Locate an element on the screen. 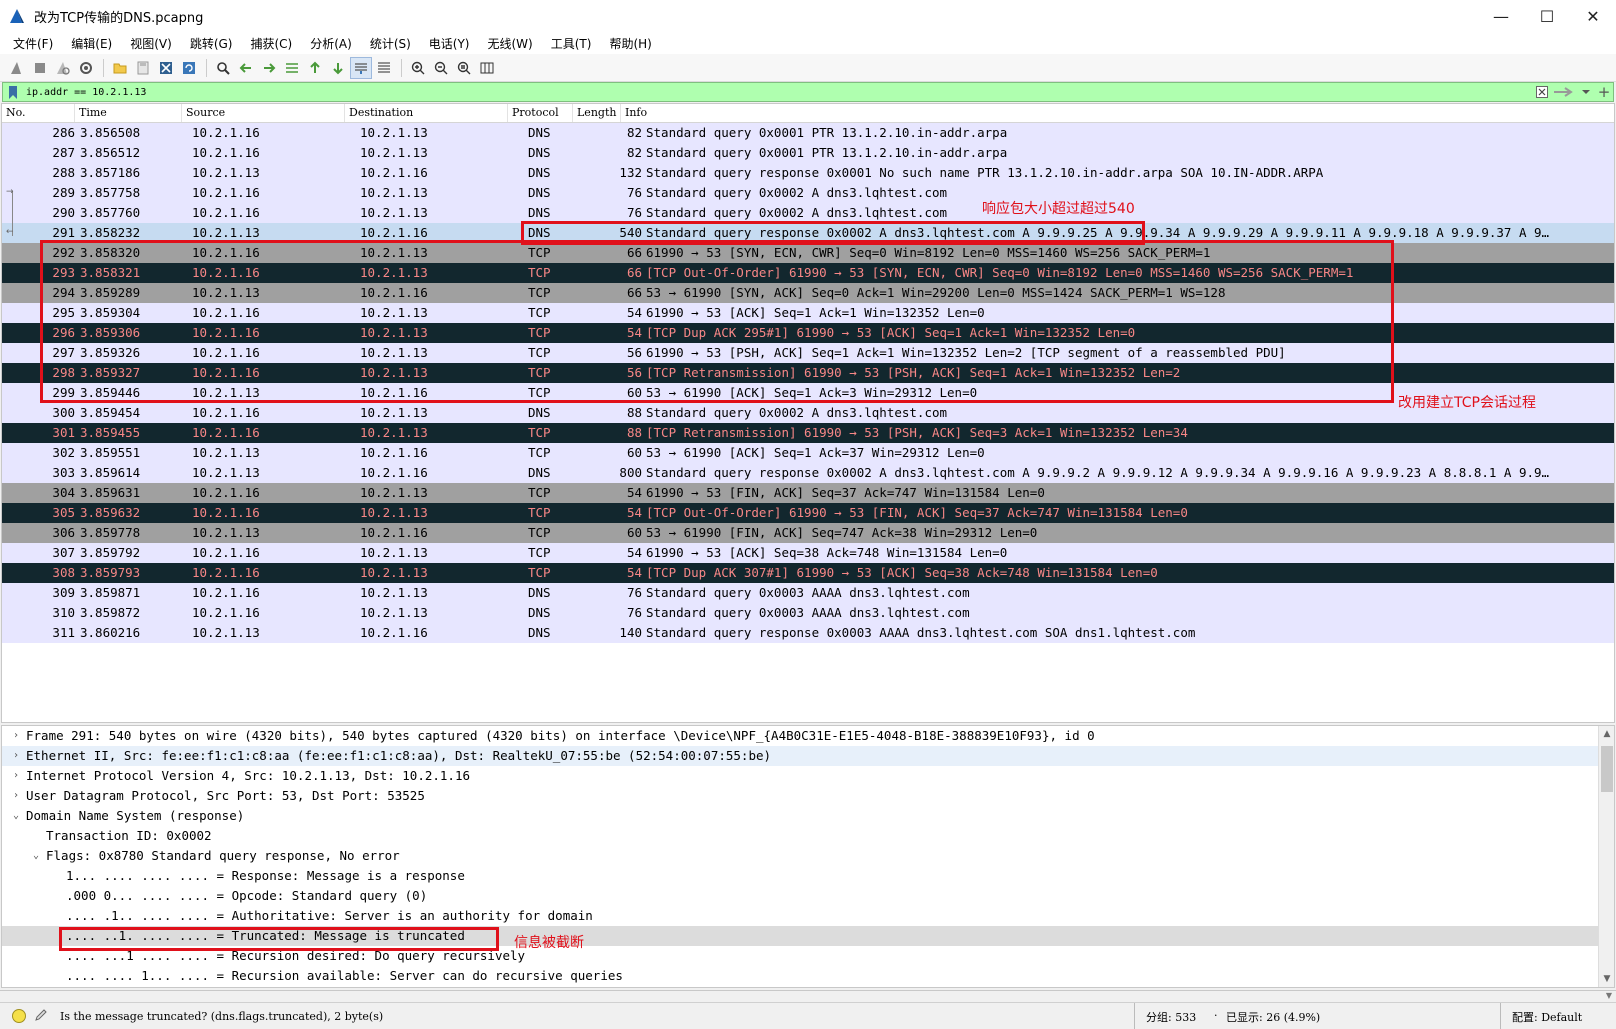 This screenshot has height=1029, width=1616. resize-columns-icon is located at coordinates (487, 68).